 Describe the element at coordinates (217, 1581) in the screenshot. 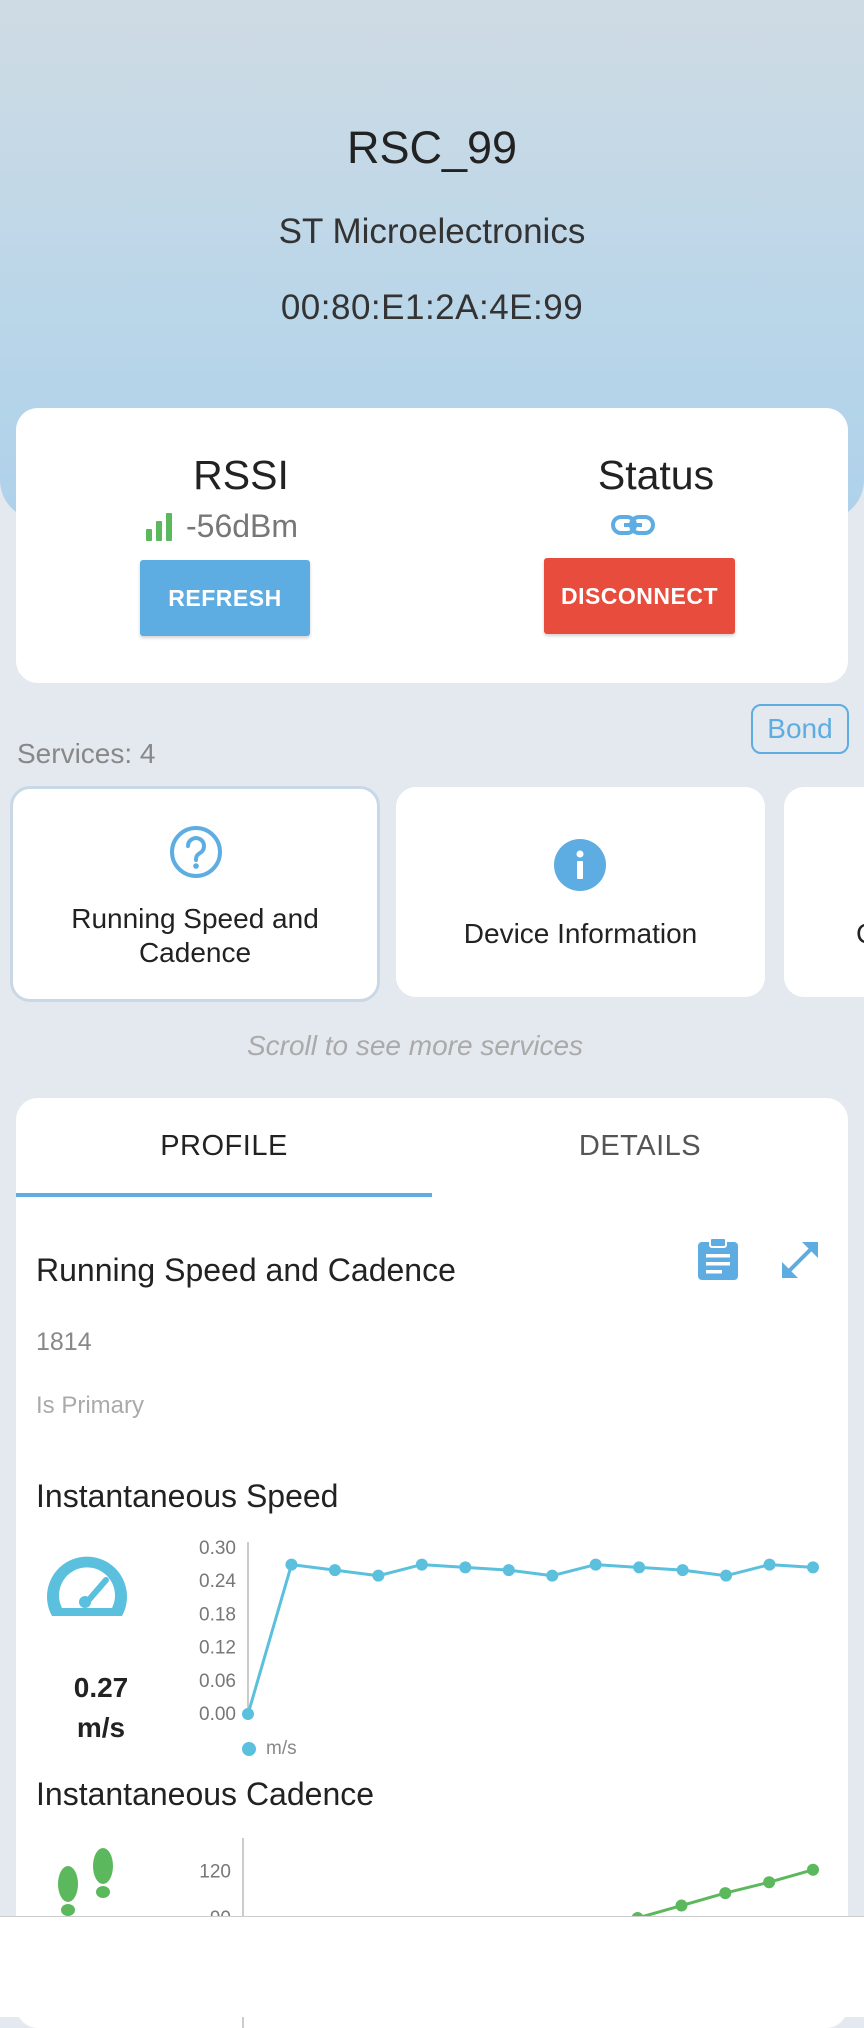

I see `y-tick-label: 0.24` at that location.